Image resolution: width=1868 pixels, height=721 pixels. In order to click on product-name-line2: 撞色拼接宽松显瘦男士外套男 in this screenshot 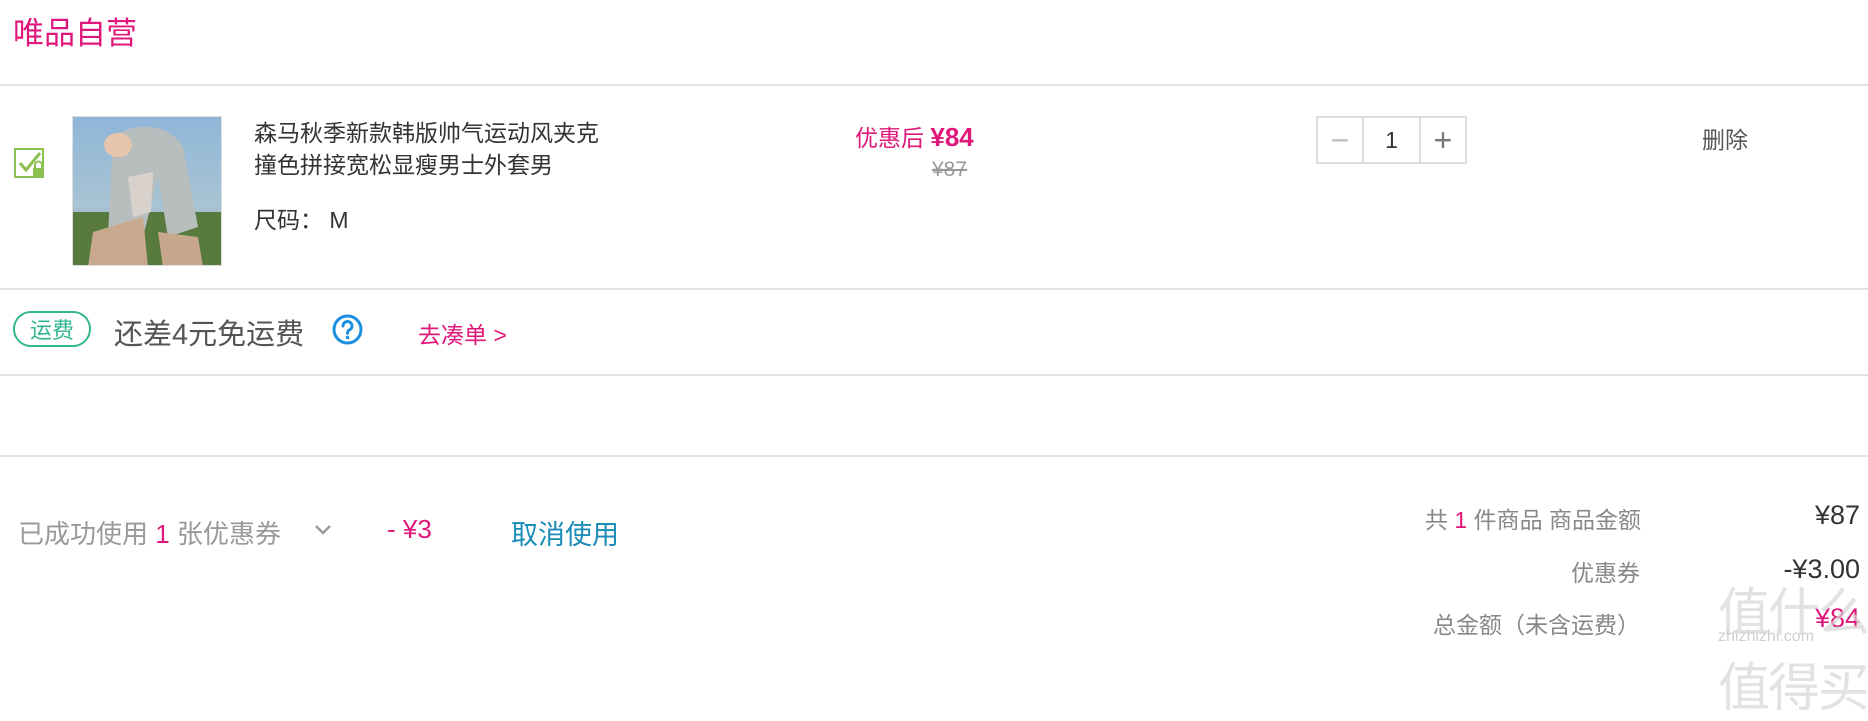, I will do `click(454, 165)`.